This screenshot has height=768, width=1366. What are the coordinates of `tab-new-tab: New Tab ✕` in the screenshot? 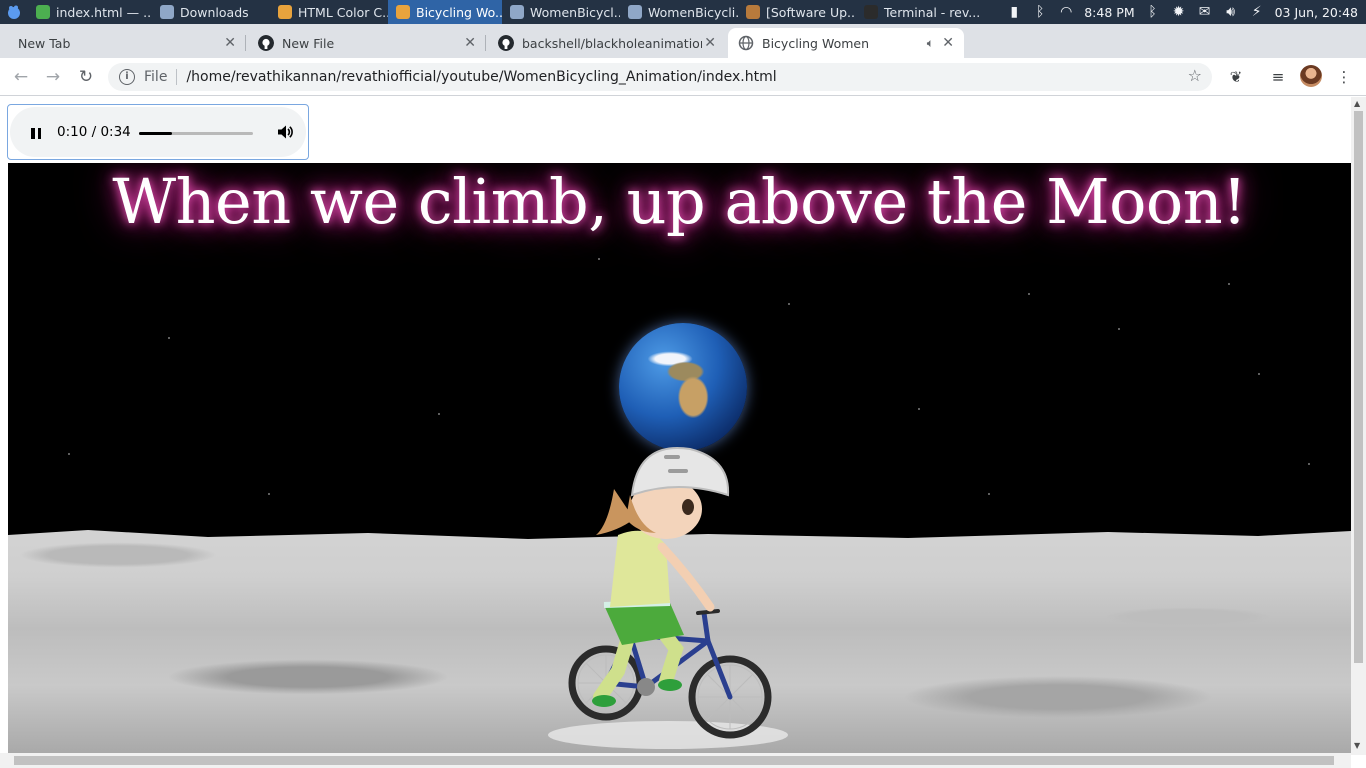 It's located at (127, 43).